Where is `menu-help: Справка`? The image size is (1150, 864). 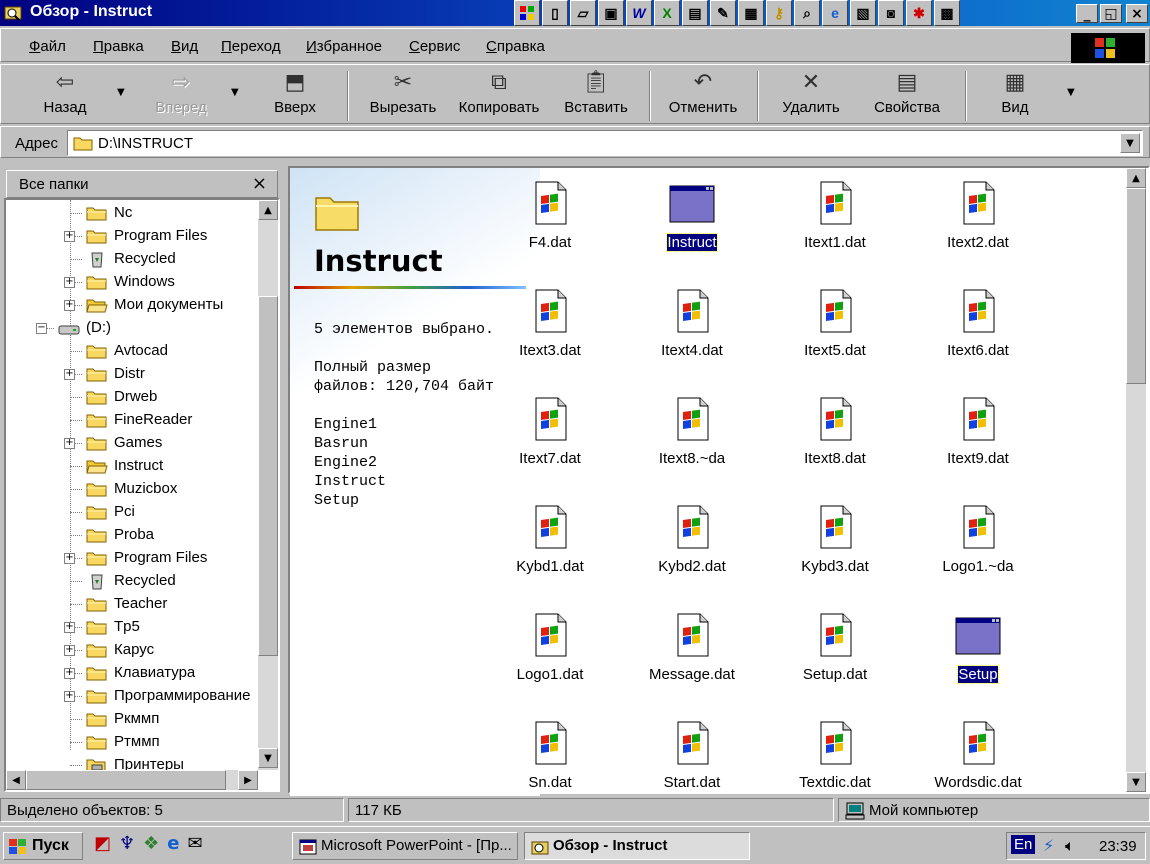
menu-help: Справка is located at coordinates (515, 46).